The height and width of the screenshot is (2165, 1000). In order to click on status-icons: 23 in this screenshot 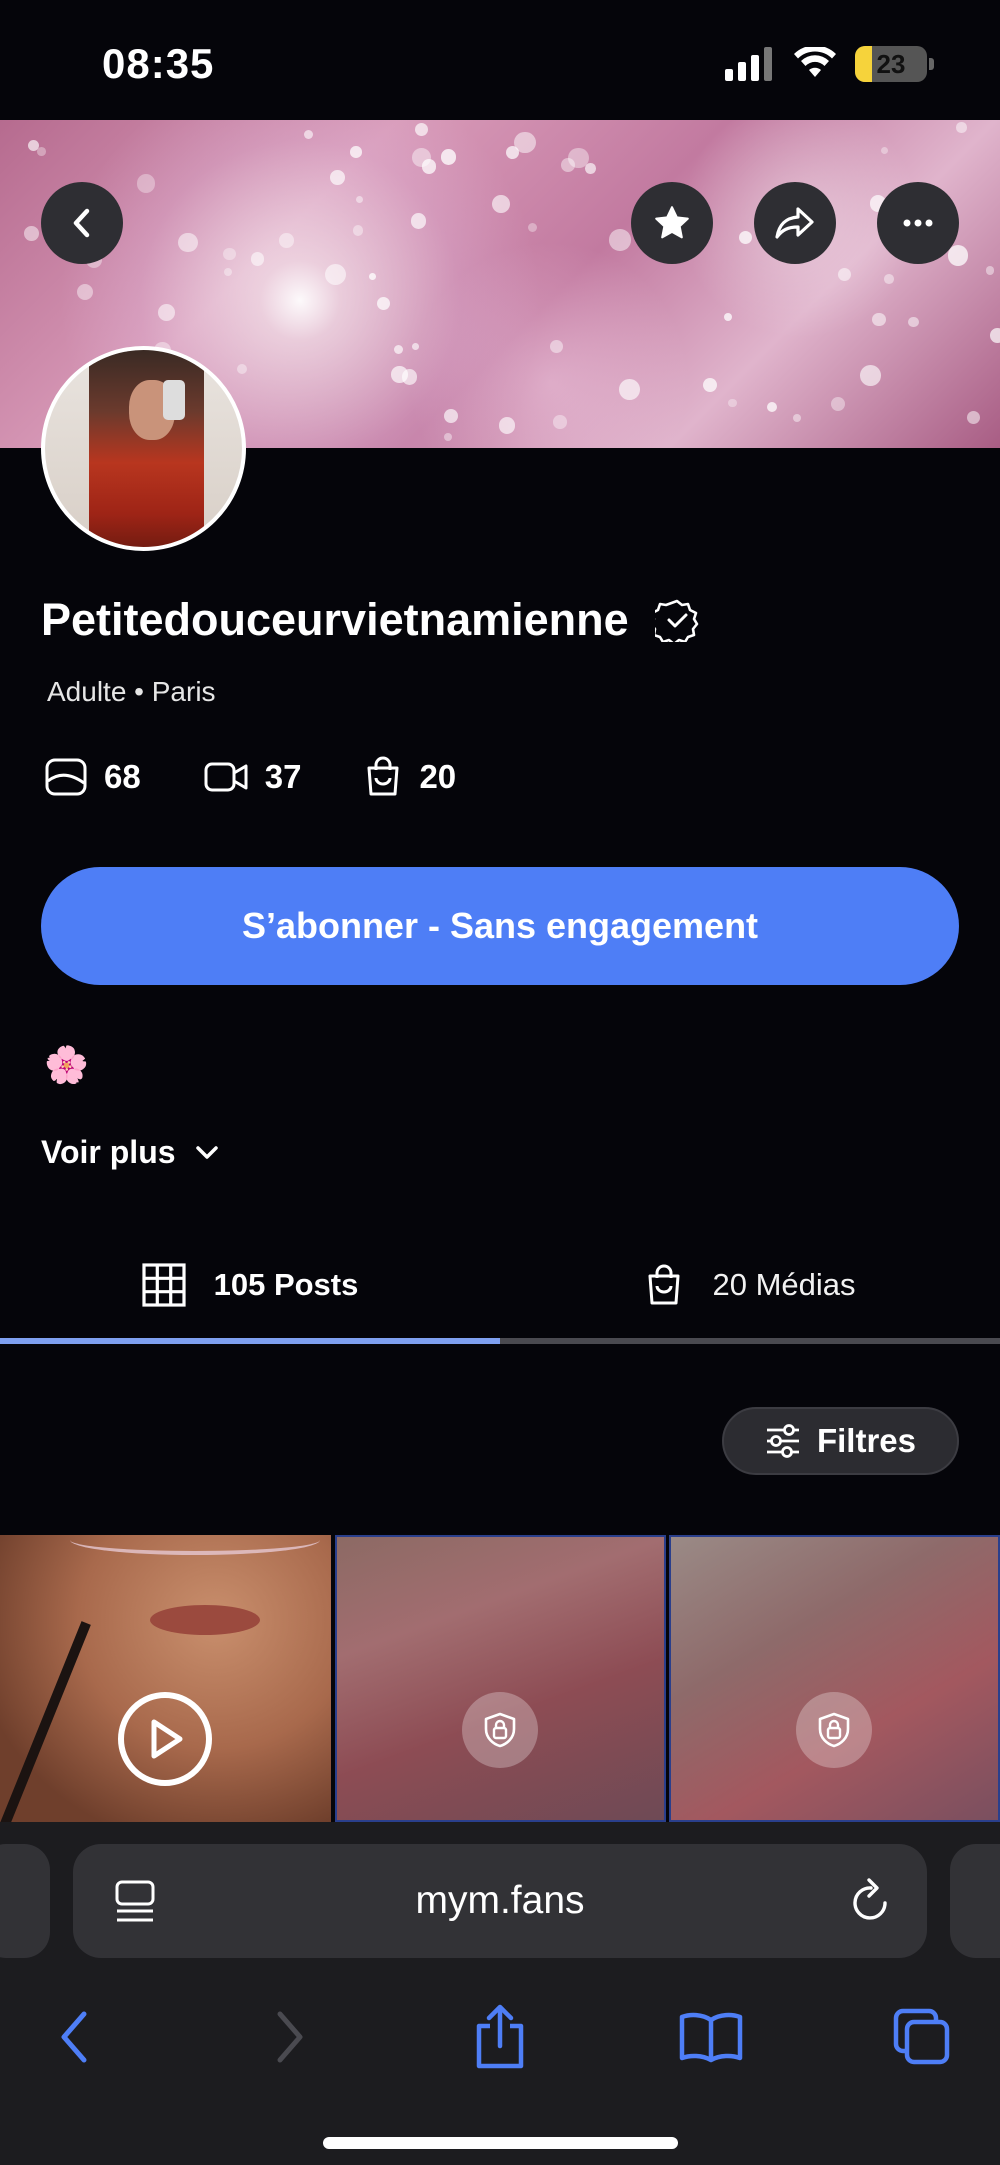, I will do `click(829, 64)`.